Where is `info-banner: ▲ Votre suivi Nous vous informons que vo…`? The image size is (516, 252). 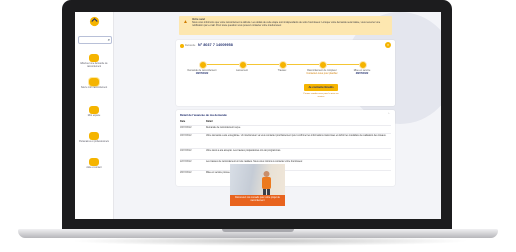 info-banner: ▲ Votre suivi Nous vous informons que vo… is located at coordinates (285, 25).